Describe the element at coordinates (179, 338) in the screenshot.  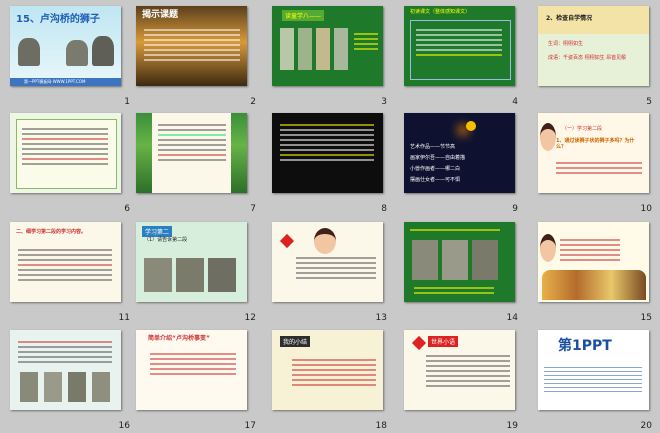
I see `slide-heading: 简单介绍“卢沟桥事变”` at that location.